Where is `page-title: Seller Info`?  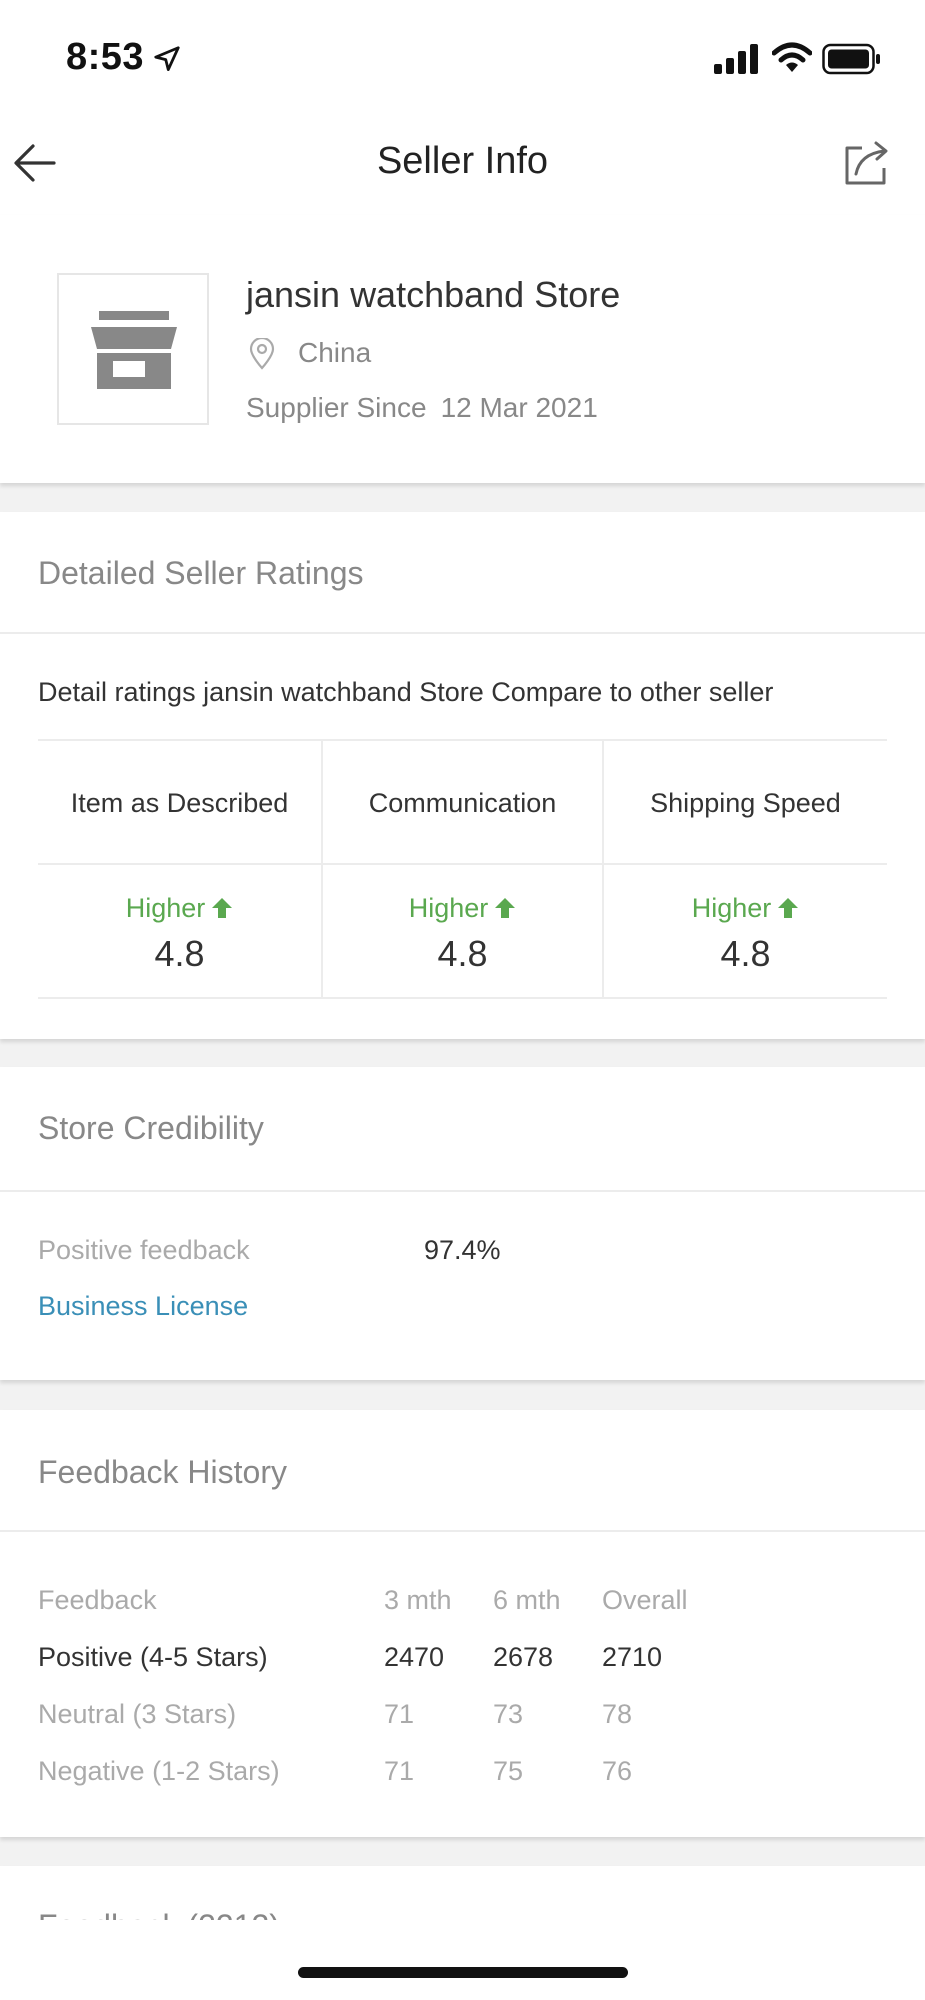
page-title: Seller Info is located at coordinates (462, 161).